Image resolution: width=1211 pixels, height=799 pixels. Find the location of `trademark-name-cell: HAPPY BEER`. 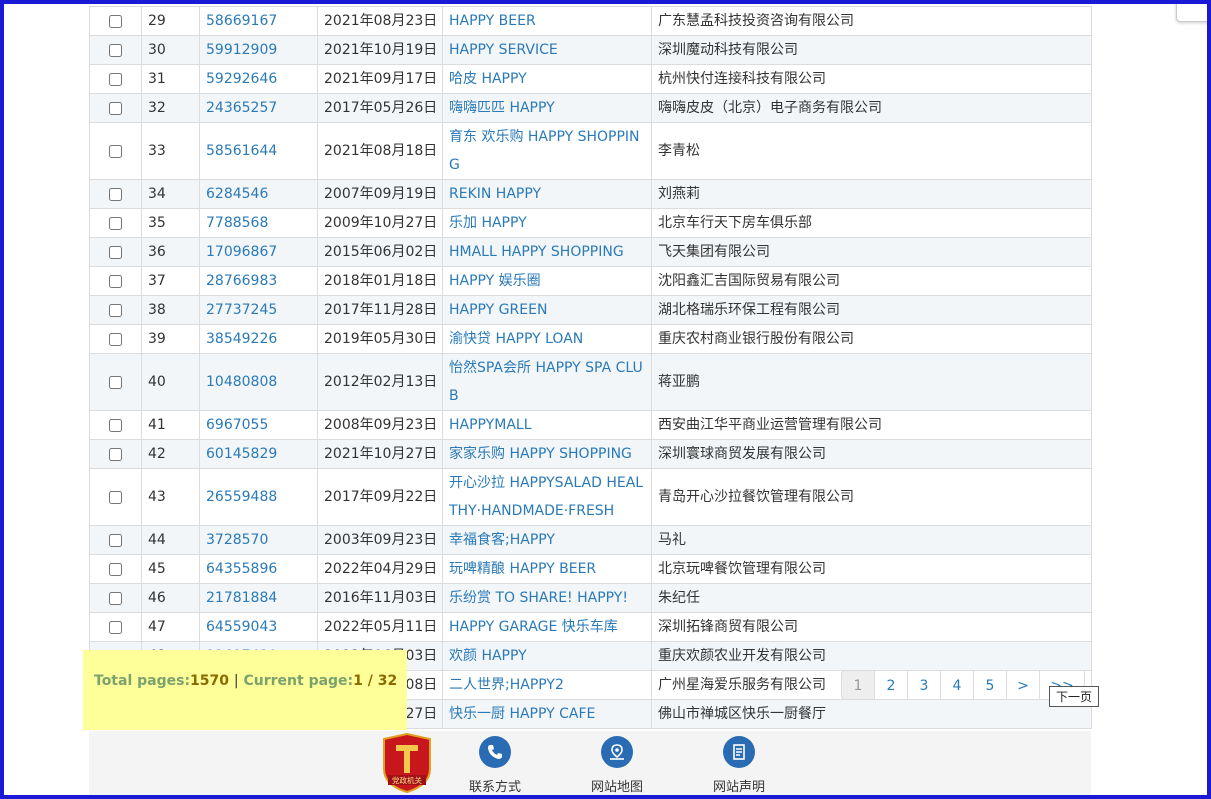

trademark-name-cell: HAPPY BEER is located at coordinates (547, 21).